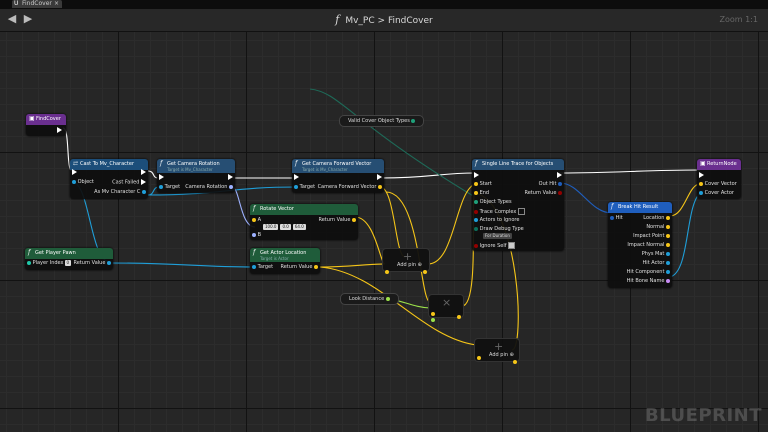 The image size is (768, 432). Describe the element at coordinates (413, 120) in the screenshot. I see `object-types-pin` at that location.